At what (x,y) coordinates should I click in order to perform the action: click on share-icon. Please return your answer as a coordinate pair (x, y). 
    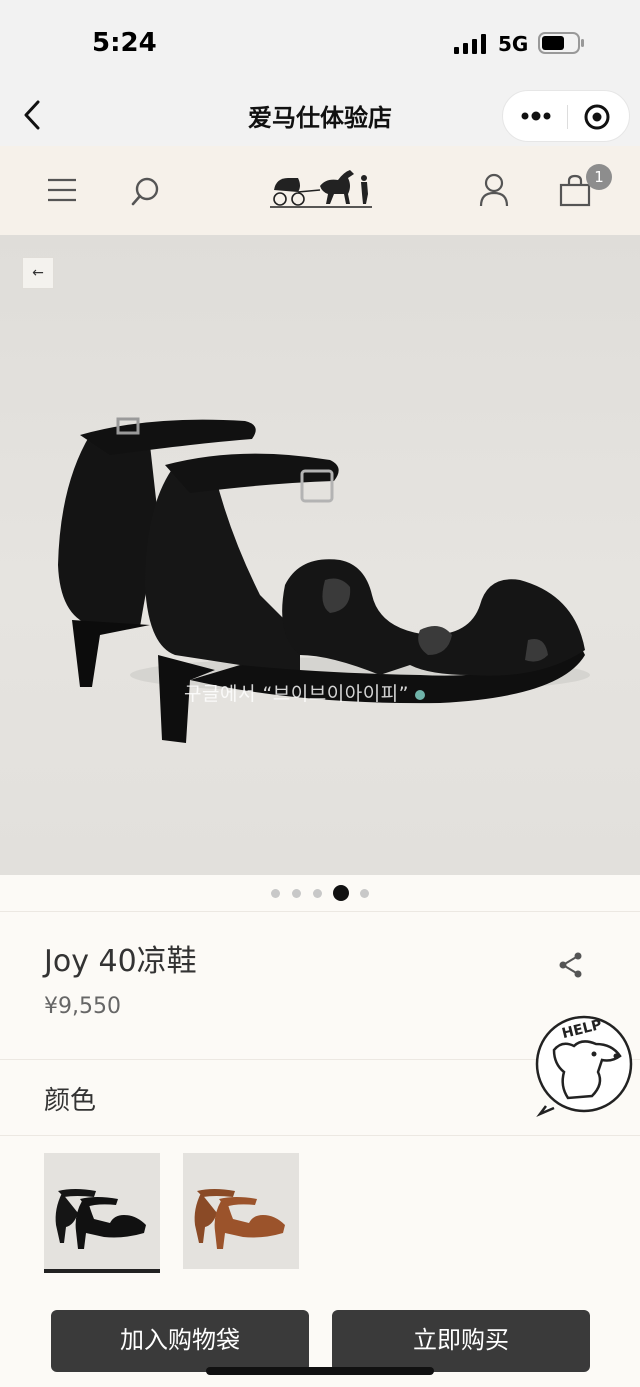
    Looking at the image, I should click on (571, 965).